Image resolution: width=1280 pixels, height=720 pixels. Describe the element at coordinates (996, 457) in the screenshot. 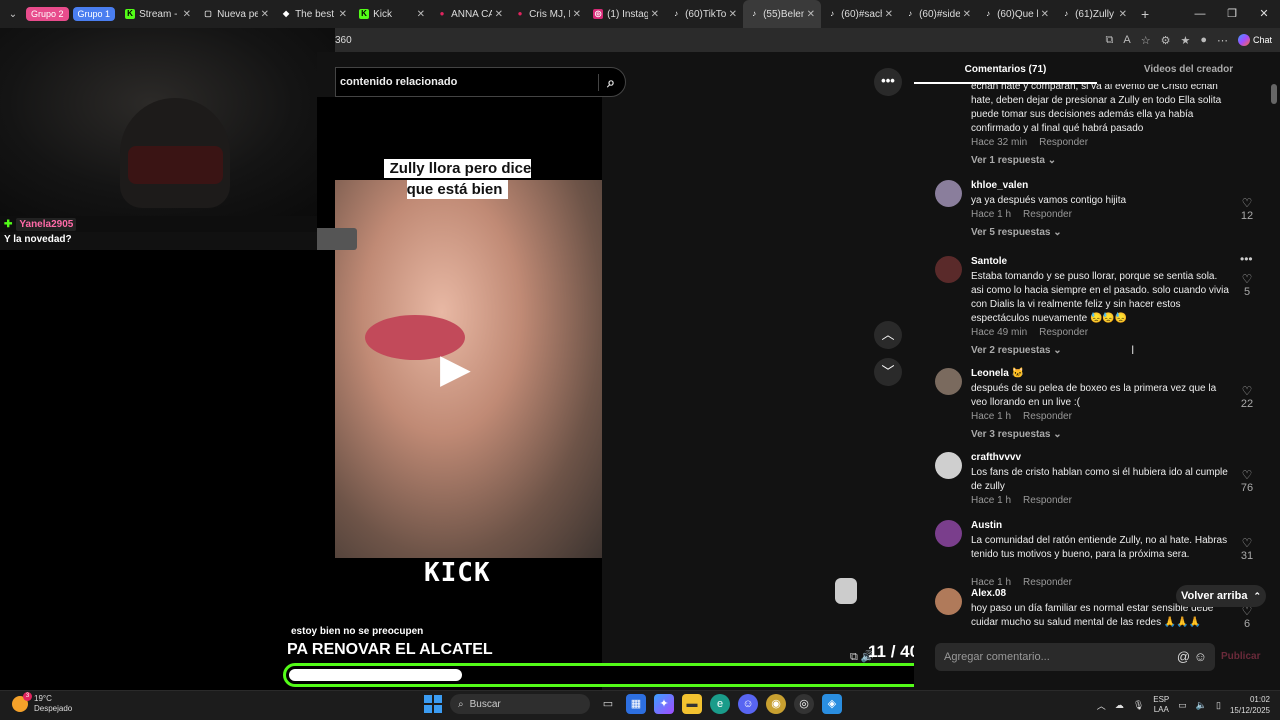

I see `comment-username: crafthvvvv` at that location.